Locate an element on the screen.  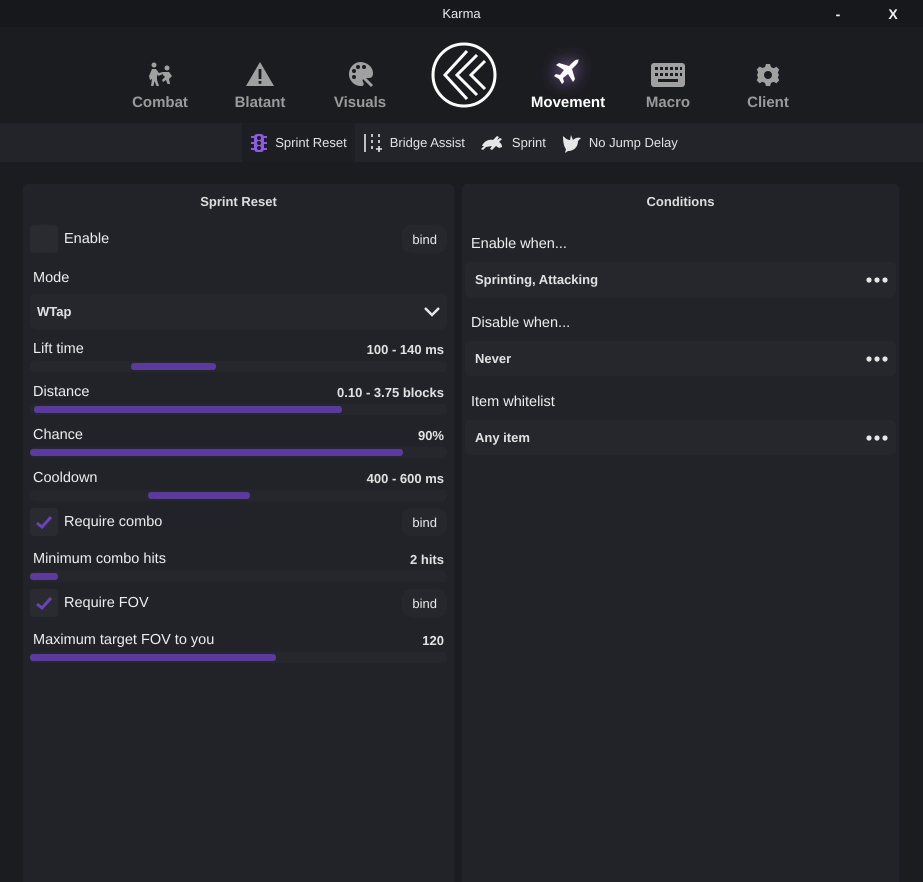
chevron-down-icon is located at coordinates (432, 312).